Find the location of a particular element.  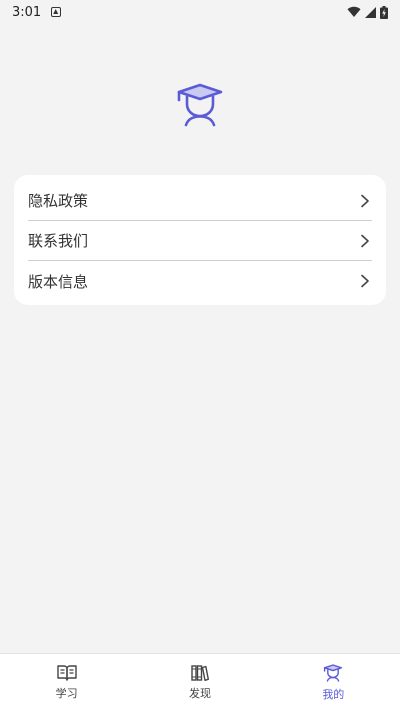

status-left: 3:01 is located at coordinates (37, 12).